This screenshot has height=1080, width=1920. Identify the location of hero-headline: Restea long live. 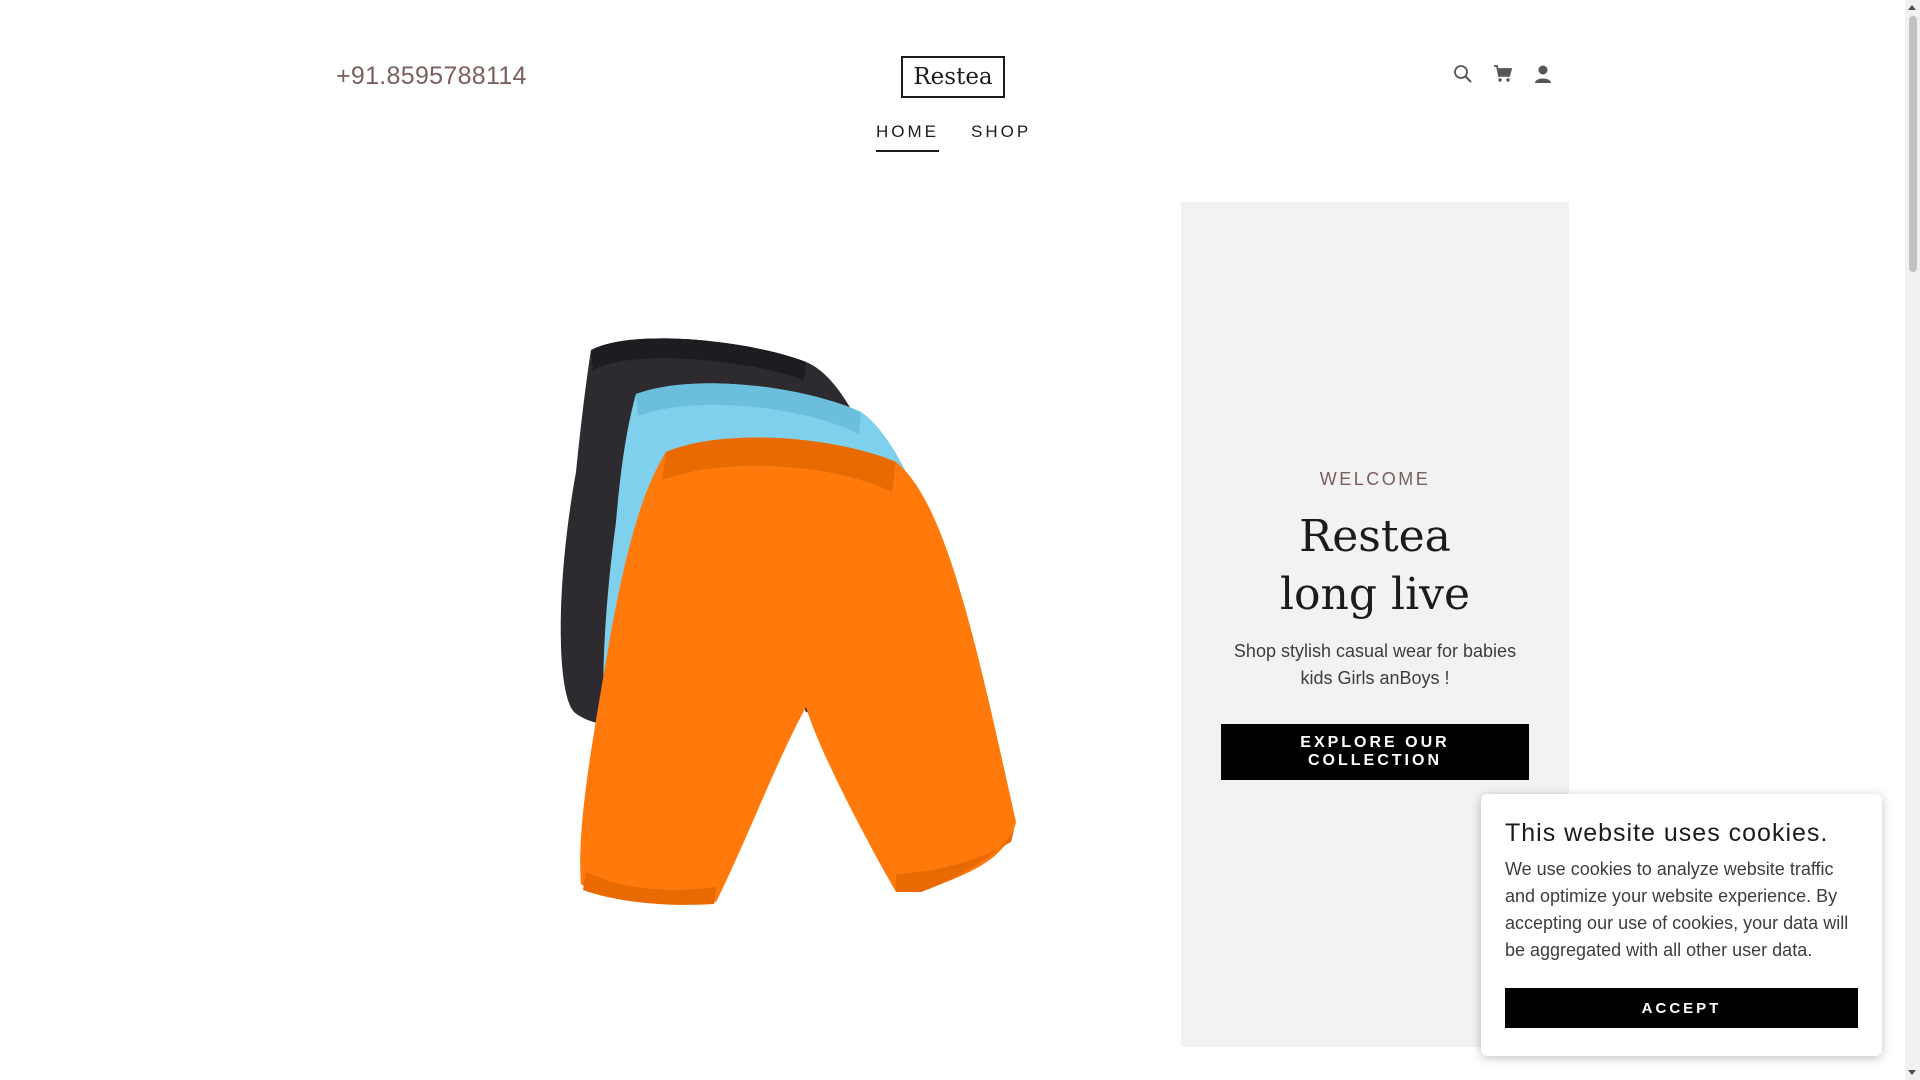
(1375, 566).